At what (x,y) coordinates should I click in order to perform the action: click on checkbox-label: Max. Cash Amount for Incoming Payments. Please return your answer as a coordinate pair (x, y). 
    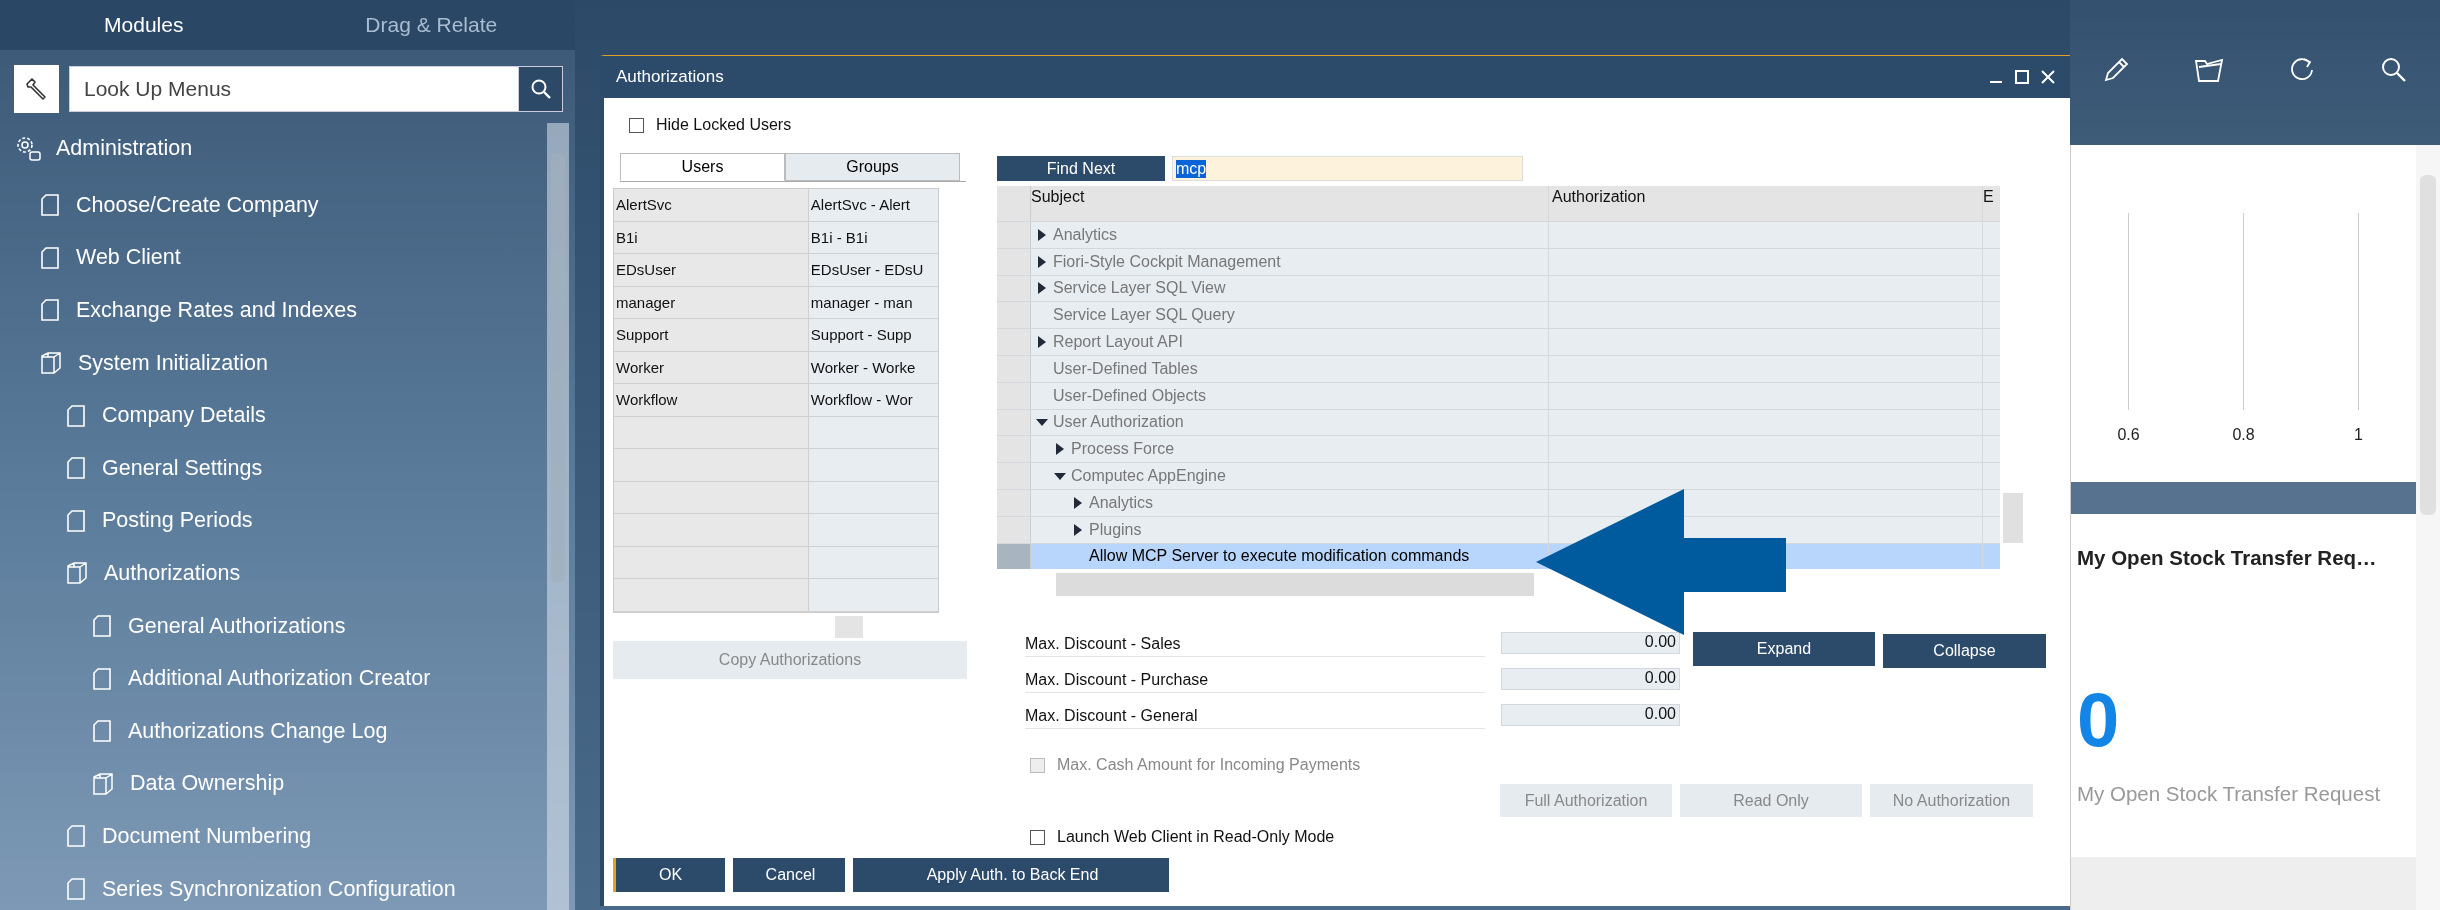
    Looking at the image, I should click on (1209, 765).